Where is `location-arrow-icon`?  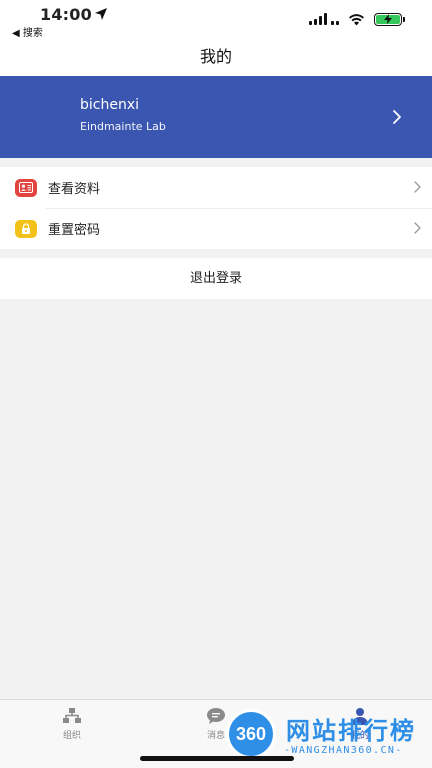
location-arrow-icon is located at coordinates (101, 14).